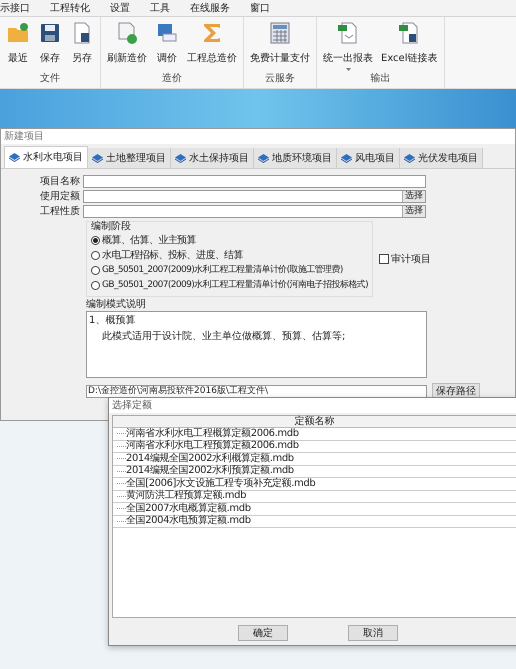 The width and height of the screenshot is (516, 669). I want to click on window-title: 新建项目, so click(24, 137).